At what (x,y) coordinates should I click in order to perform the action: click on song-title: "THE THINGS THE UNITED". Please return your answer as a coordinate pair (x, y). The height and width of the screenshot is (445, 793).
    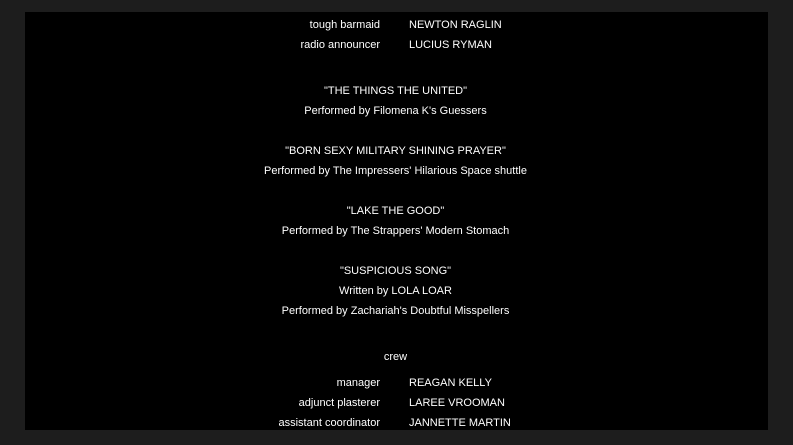
    Looking at the image, I should click on (395, 91).